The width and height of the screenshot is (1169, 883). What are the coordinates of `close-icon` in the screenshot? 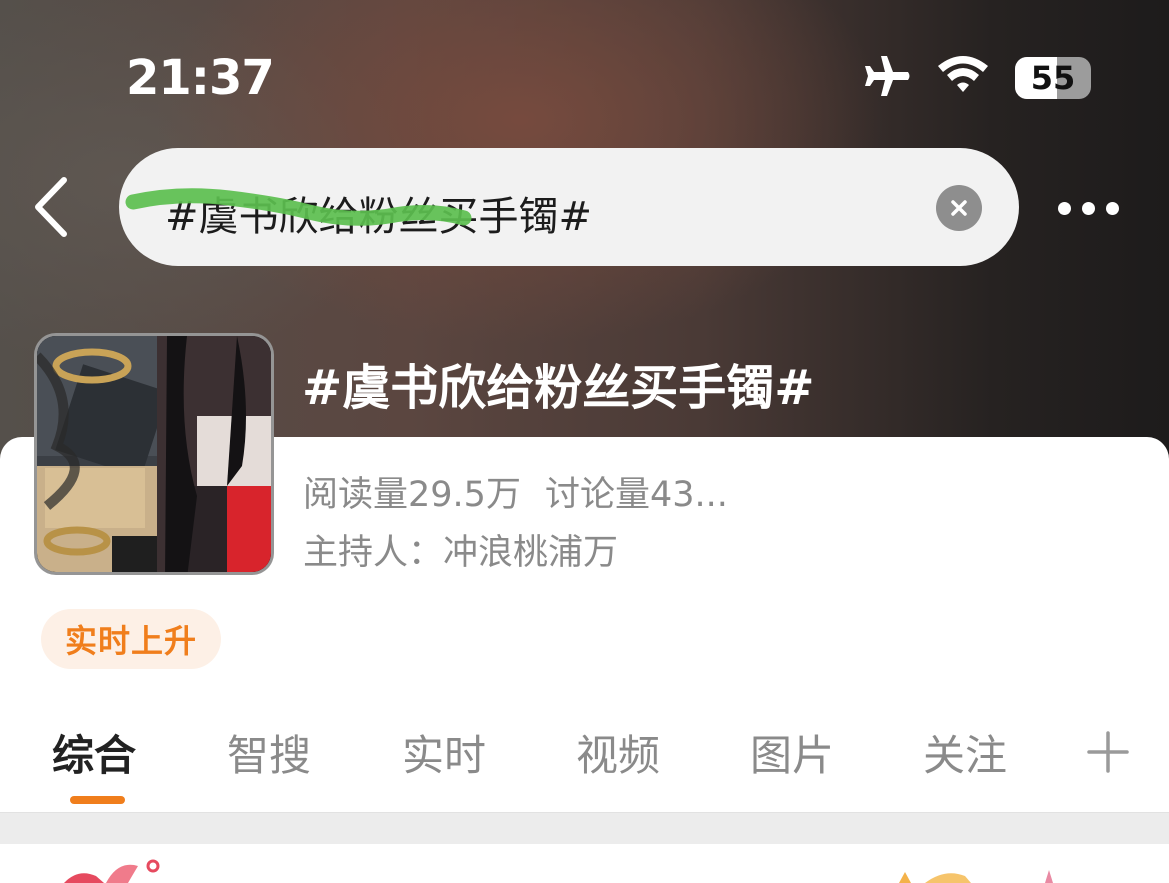 It's located at (959, 208).